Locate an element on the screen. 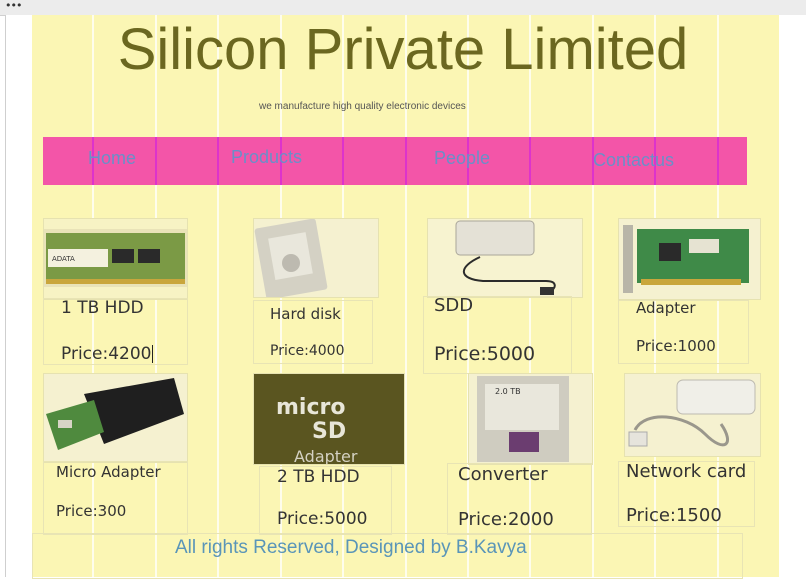 Image resolution: width=806 pixels, height=579 pixels. footer-text: All rights Reserved, Designed by B.Kavya is located at coordinates (351, 547).